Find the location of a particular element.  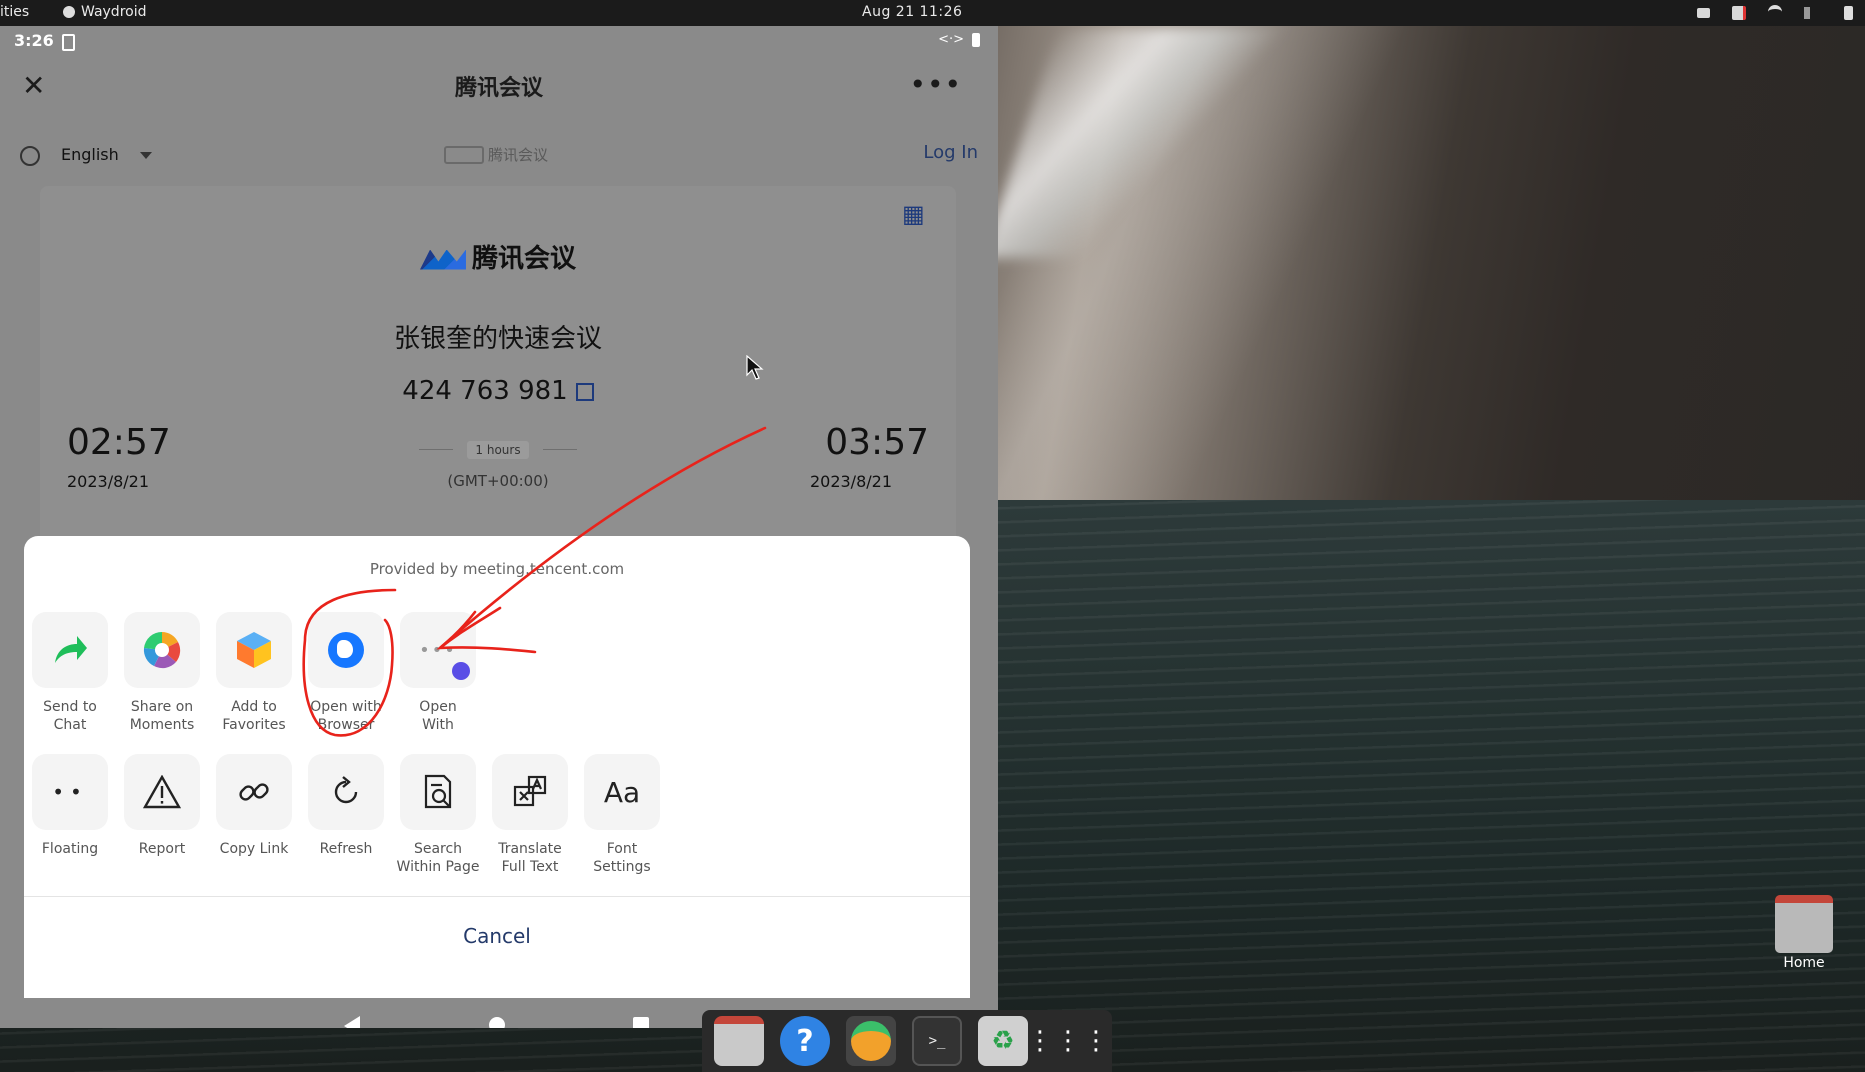

copy-link-label: Copy Link is located at coordinates (254, 849).